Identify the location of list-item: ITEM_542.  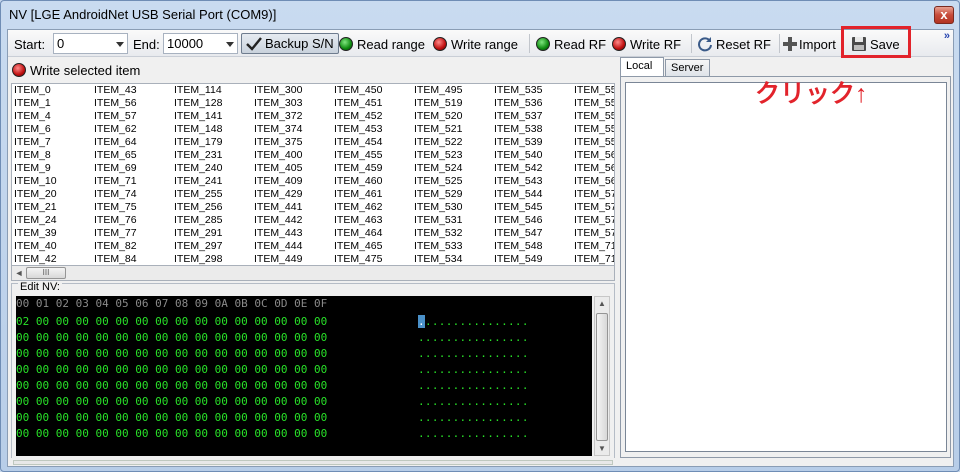
(518, 168).